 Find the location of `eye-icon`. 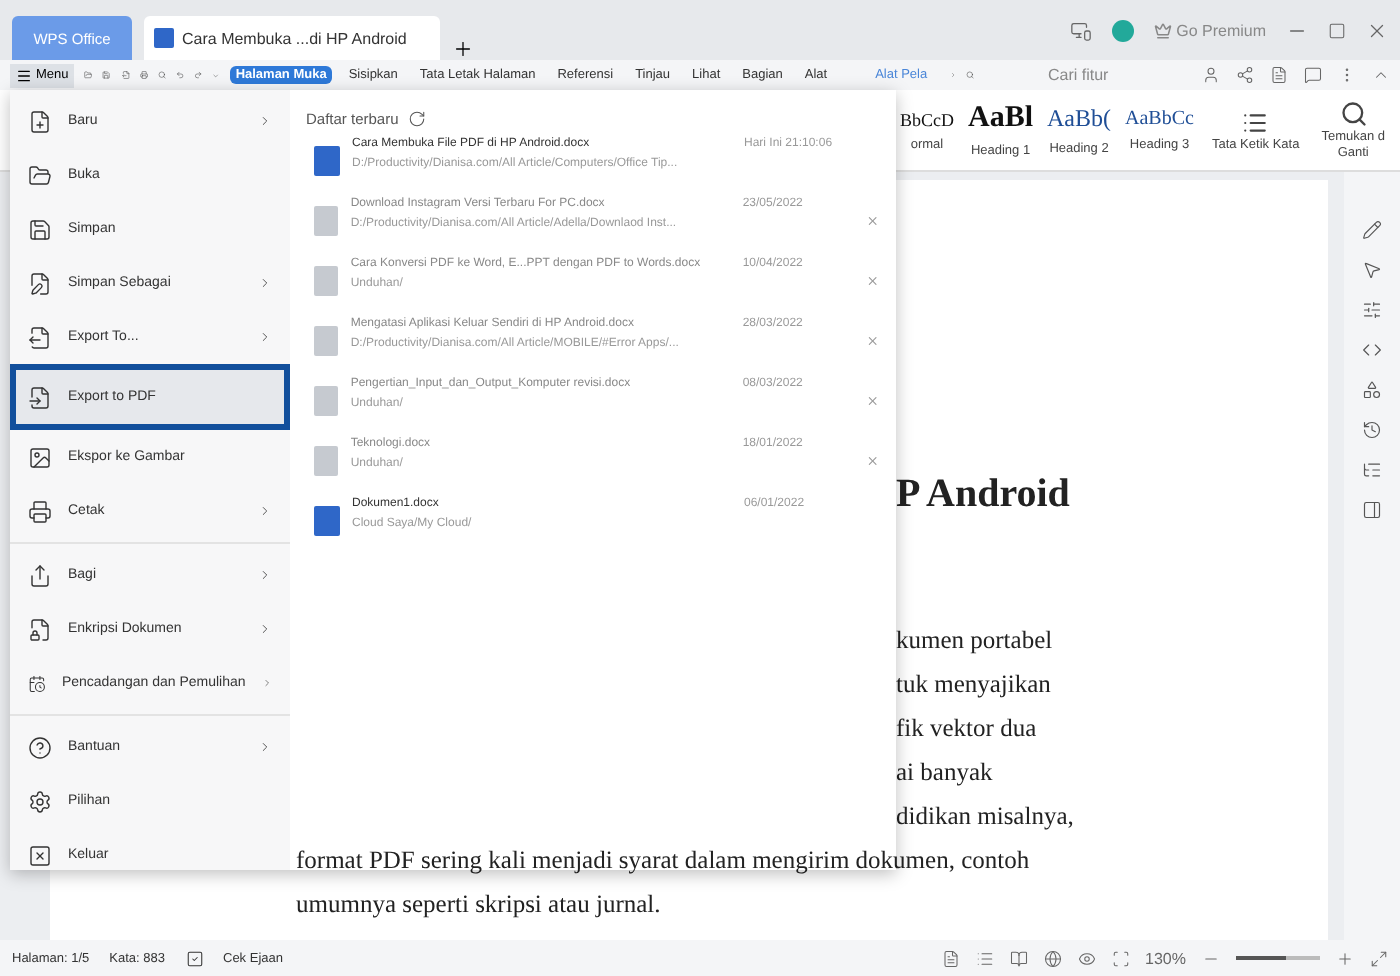

eye-icon is located at coordinates (1086, 958).